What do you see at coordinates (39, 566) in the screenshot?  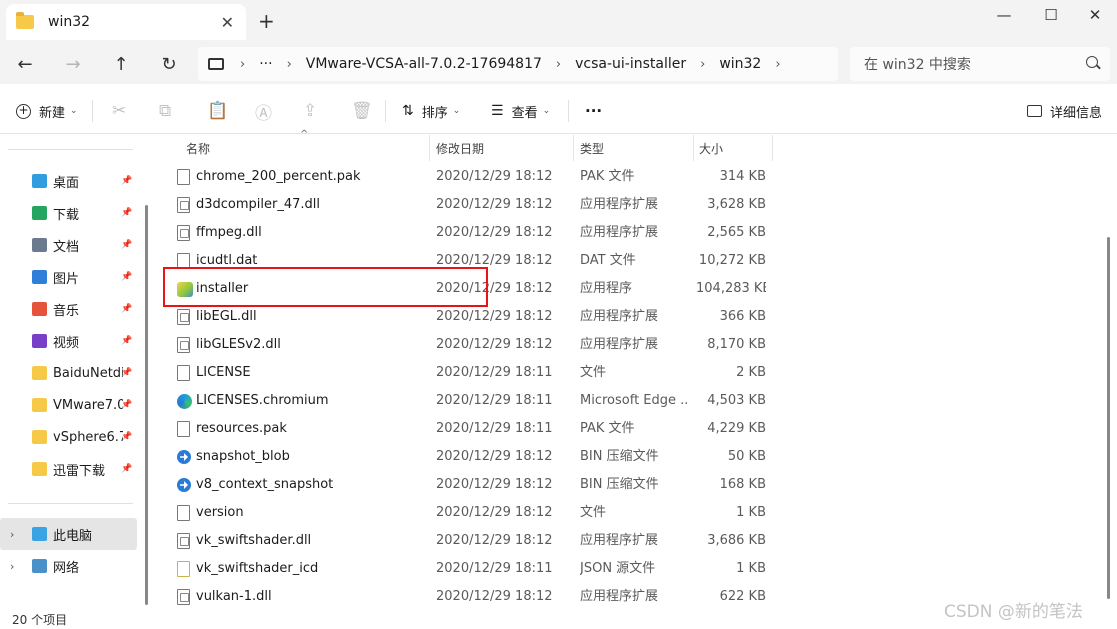 I see `network-icon` at bounding box center [39, 566].